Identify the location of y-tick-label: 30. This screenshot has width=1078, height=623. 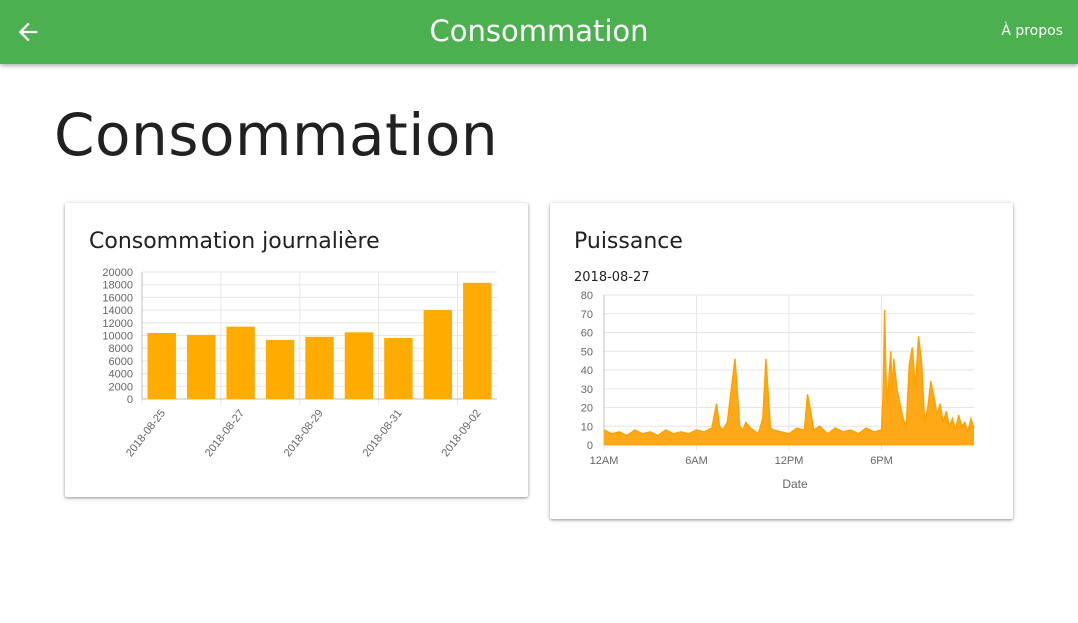
(587, 390).